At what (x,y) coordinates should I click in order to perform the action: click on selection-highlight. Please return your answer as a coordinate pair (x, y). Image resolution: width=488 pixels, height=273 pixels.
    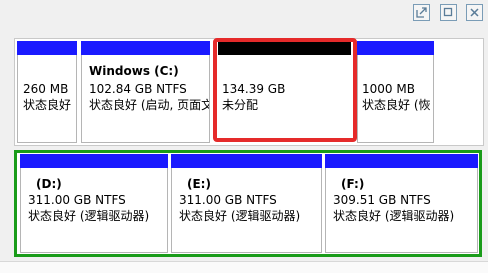
    Looking at the image, I should click on (285, 90).